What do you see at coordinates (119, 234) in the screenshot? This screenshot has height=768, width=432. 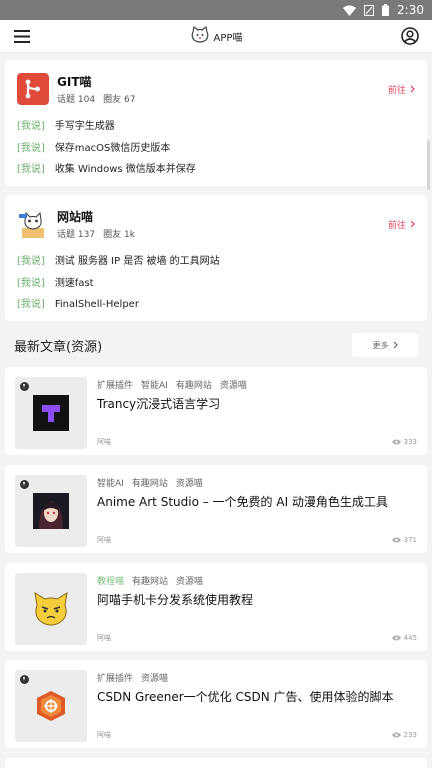 I see `friend-count: 圈友 1k` at bounding box center [119, 234].